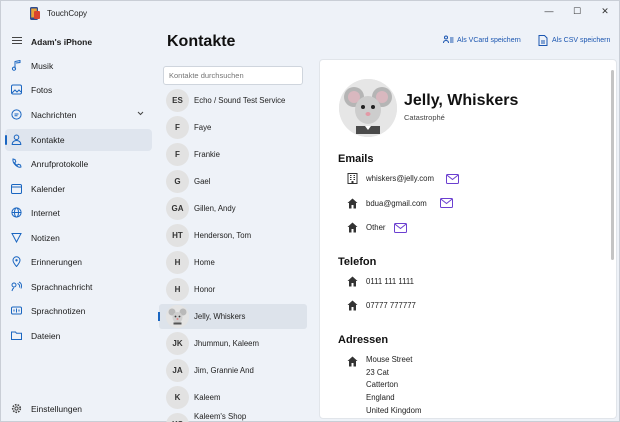 The height and width of the screenshot is (422, 620). I want to click on save-csv-label: Als CSV speichern, so click(581, 40).